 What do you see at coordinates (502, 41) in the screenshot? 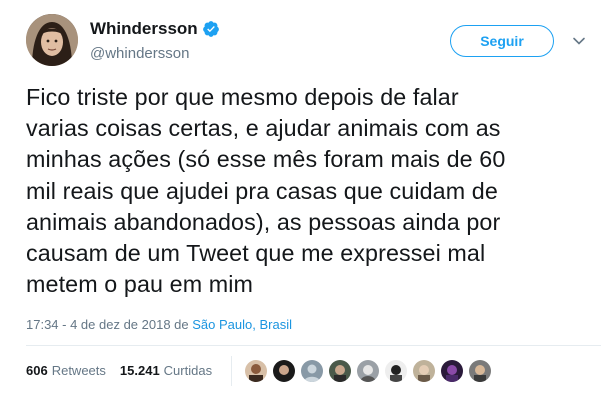
I see `follow-button: Seguir` at bounding box center [502, 41].